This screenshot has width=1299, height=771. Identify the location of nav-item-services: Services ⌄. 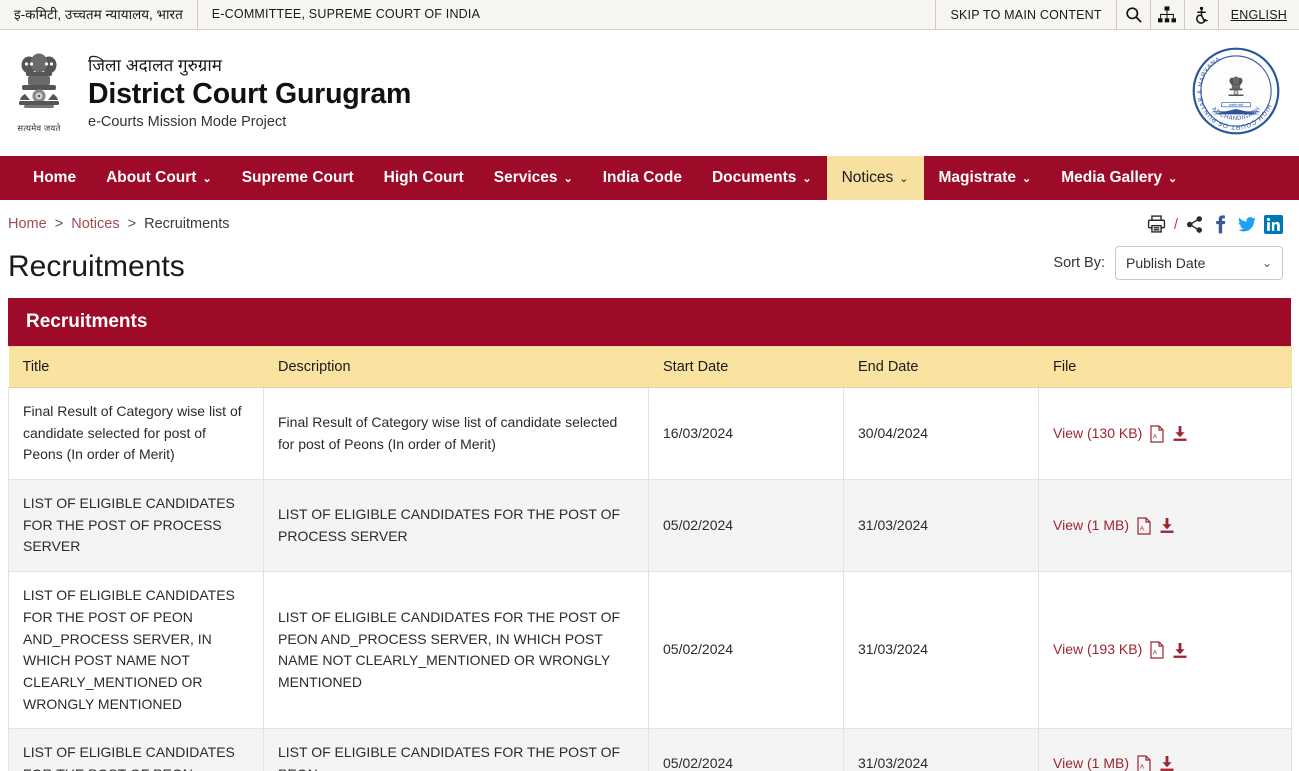
(533, 178).